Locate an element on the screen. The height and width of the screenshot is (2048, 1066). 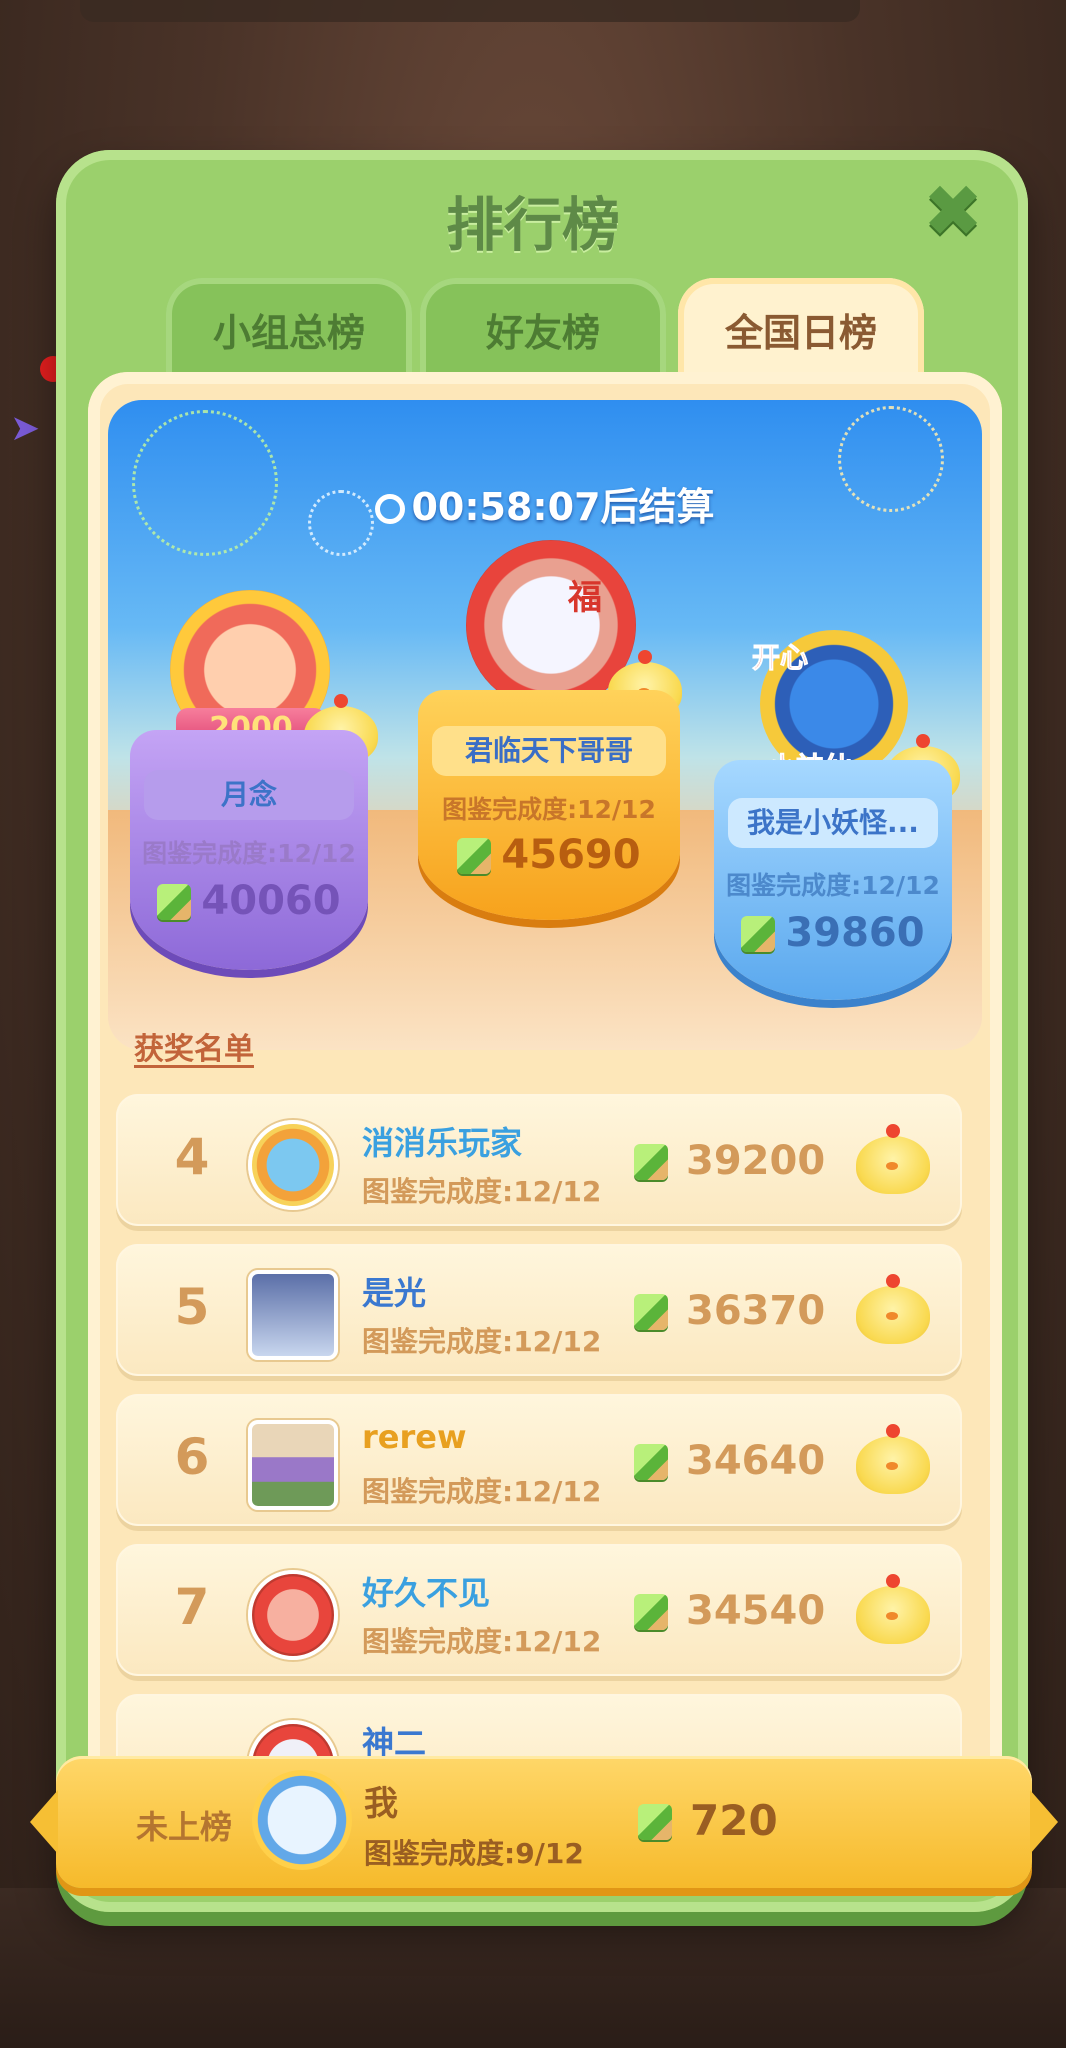
rank-1-score-row: 45690 is located at coordinates (549, 855).